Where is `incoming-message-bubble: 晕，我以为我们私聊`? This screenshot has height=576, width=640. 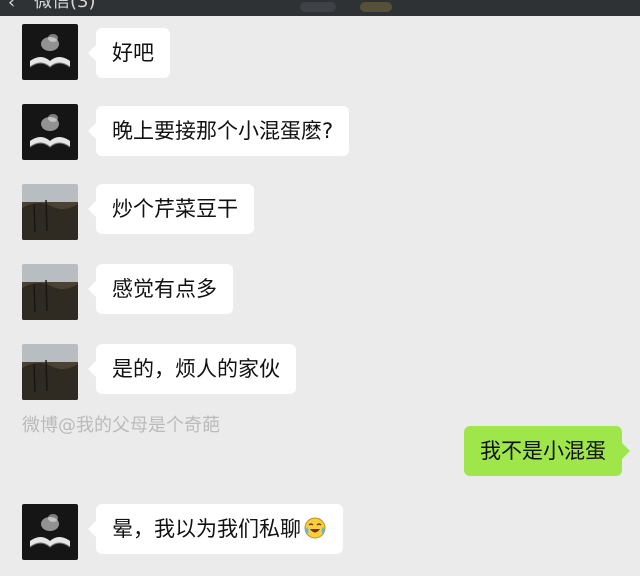 incoming-message-bubble: 晕，我以为我们私聊 is located at coordinates (215, 529).